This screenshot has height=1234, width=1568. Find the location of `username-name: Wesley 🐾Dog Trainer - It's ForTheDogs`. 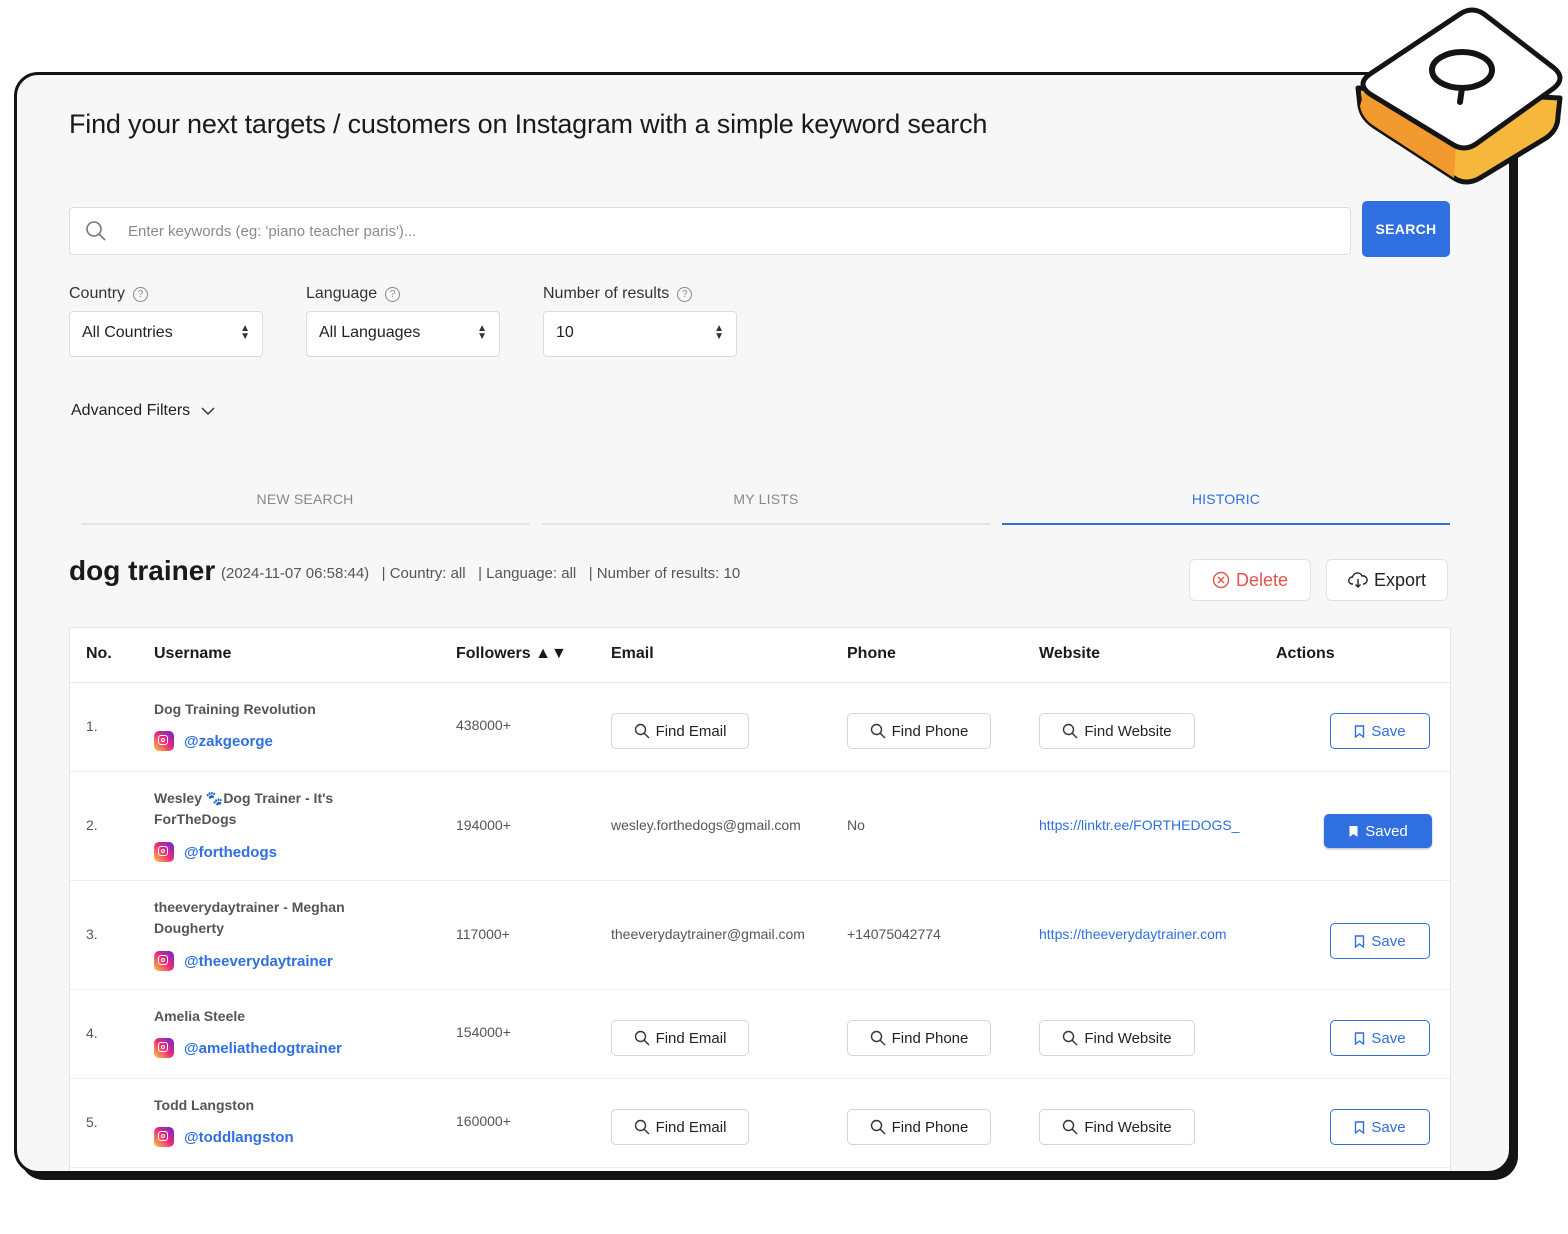

username-name: Wesley 🐾Dog Trainer - It's ForTheDogs is located at coordinates (244, 808).